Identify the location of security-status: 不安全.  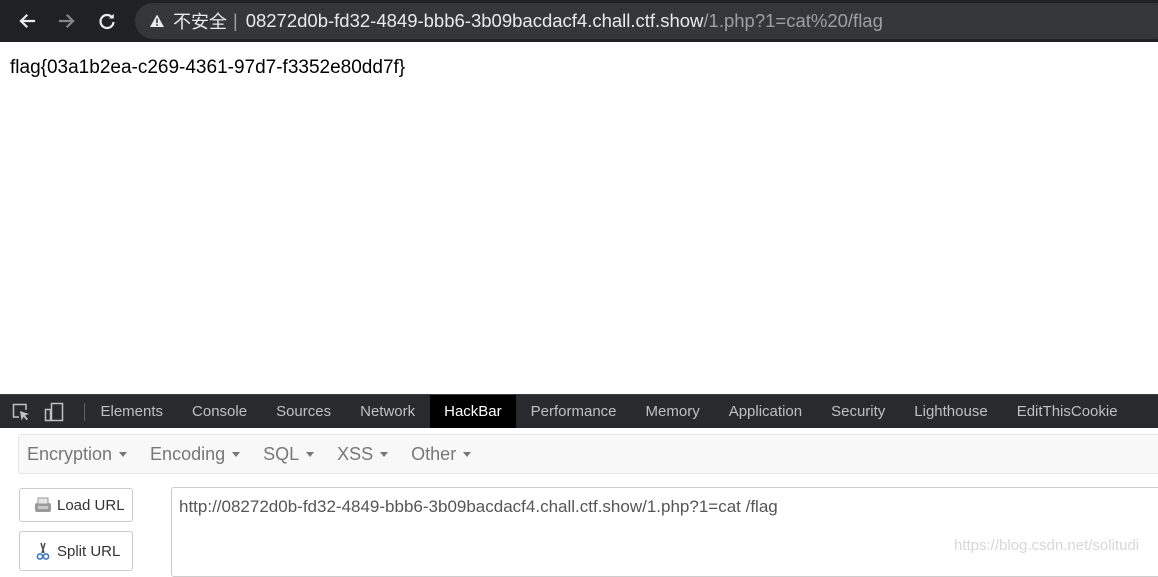
(200, 21).